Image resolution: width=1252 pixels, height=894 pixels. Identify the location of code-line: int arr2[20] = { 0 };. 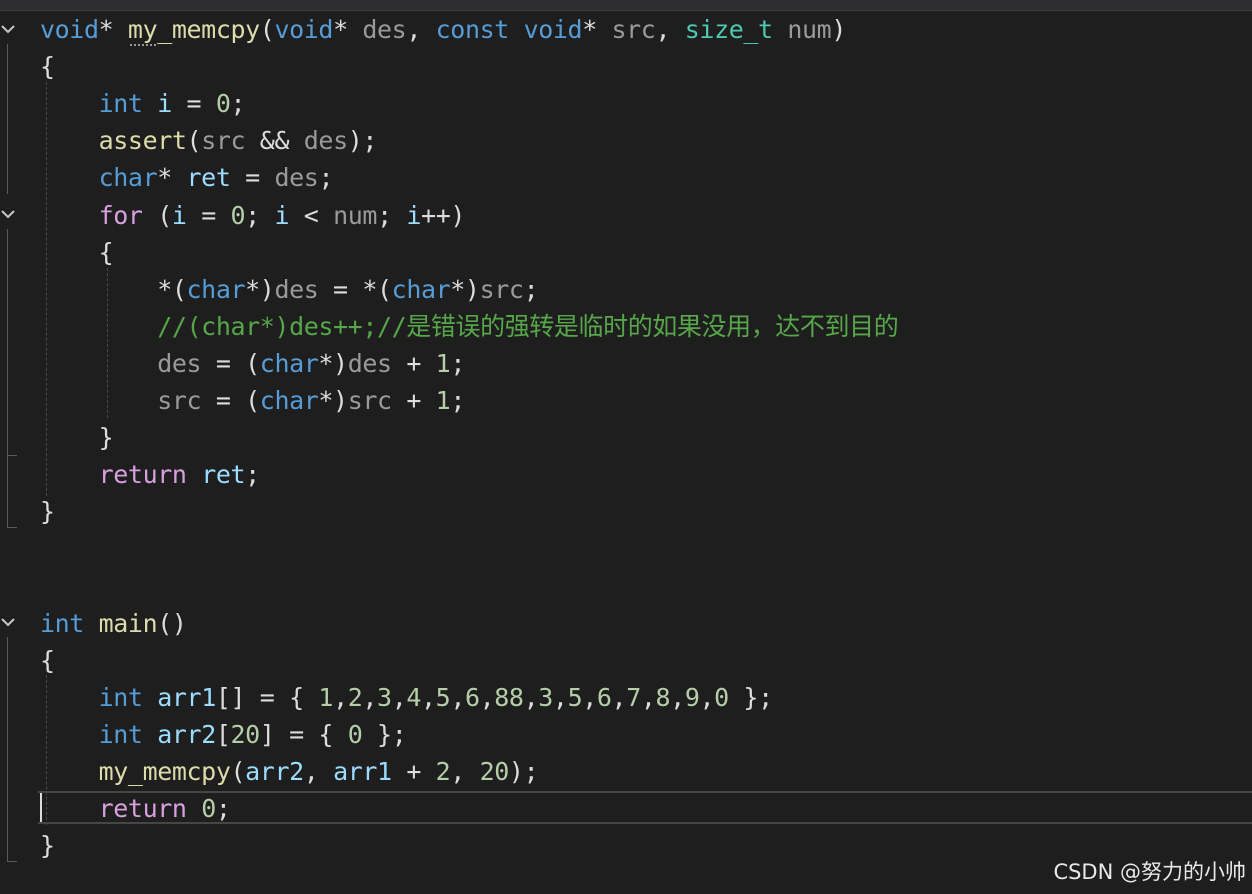
(223, 734).